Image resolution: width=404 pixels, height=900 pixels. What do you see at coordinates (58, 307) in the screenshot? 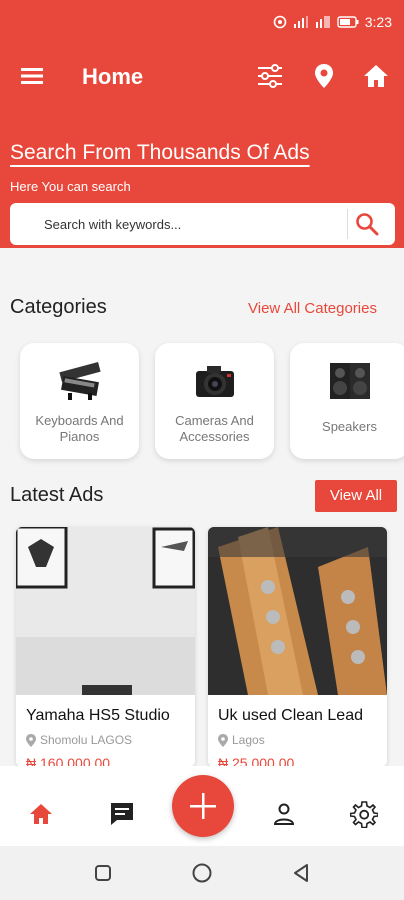
I see `categories-title: Categories` at bounding box center [58, 307].